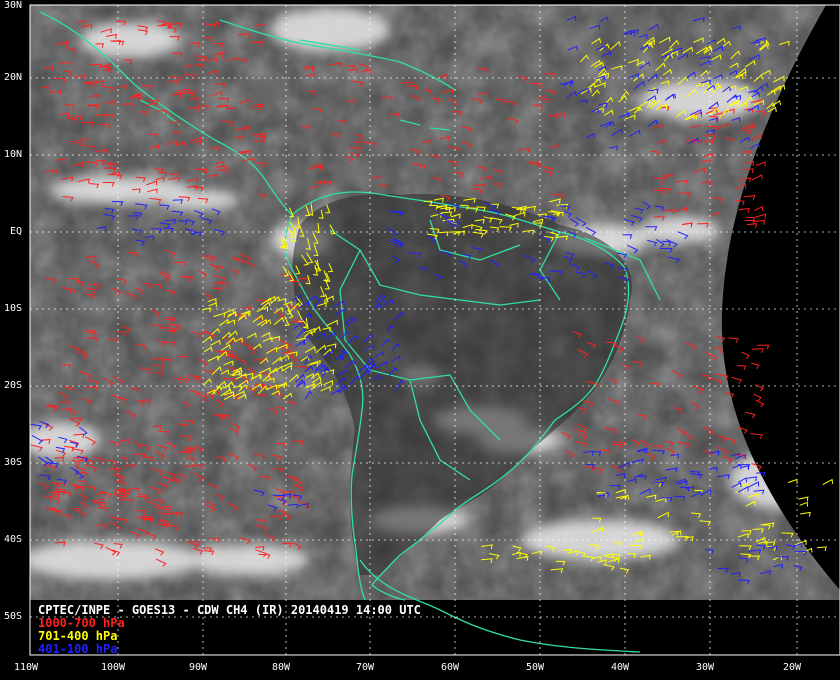 This screenshot has height=680, width=840. Describe the element at coordinates (16, 231) in the screenshot. I see `lat-label-eq: EQ` at that location.